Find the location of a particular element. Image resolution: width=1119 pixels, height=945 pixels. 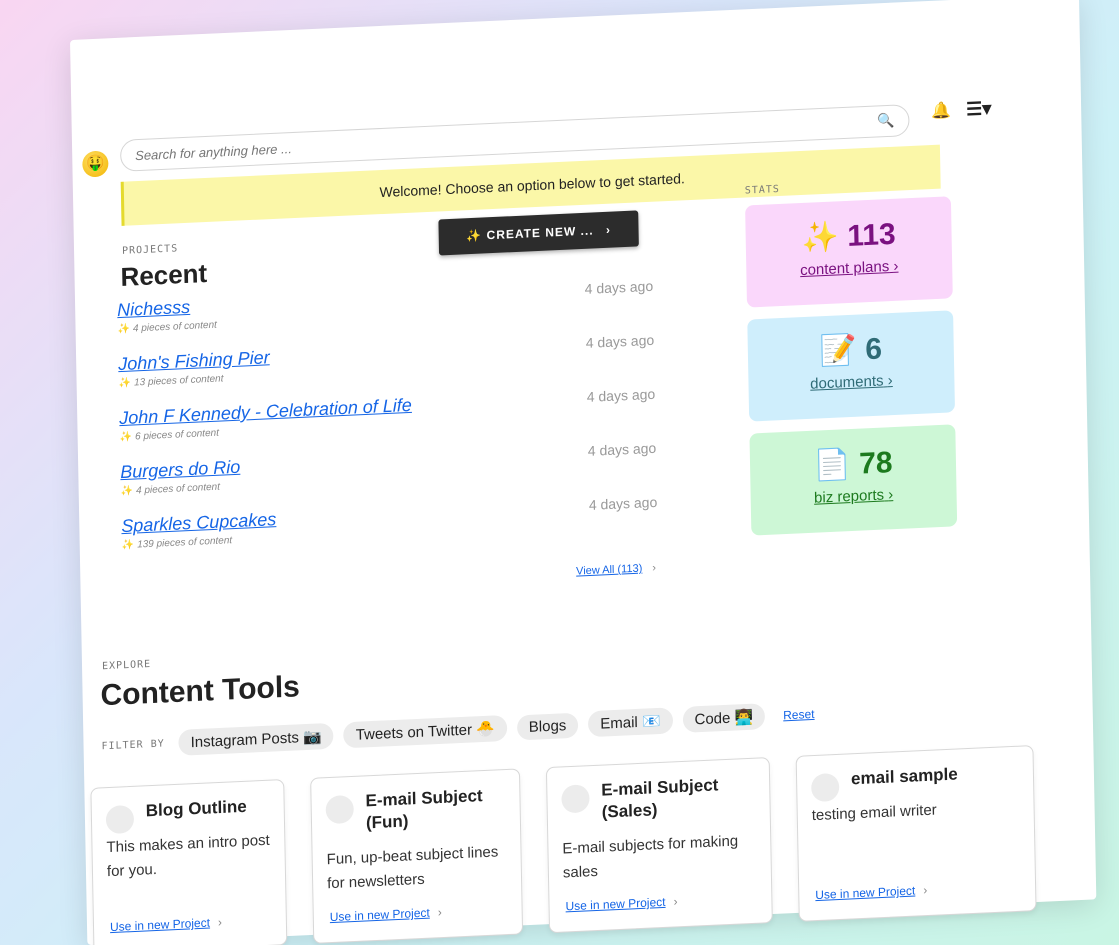

explore-label: EXPLORE is located at coordinates (126, 665).